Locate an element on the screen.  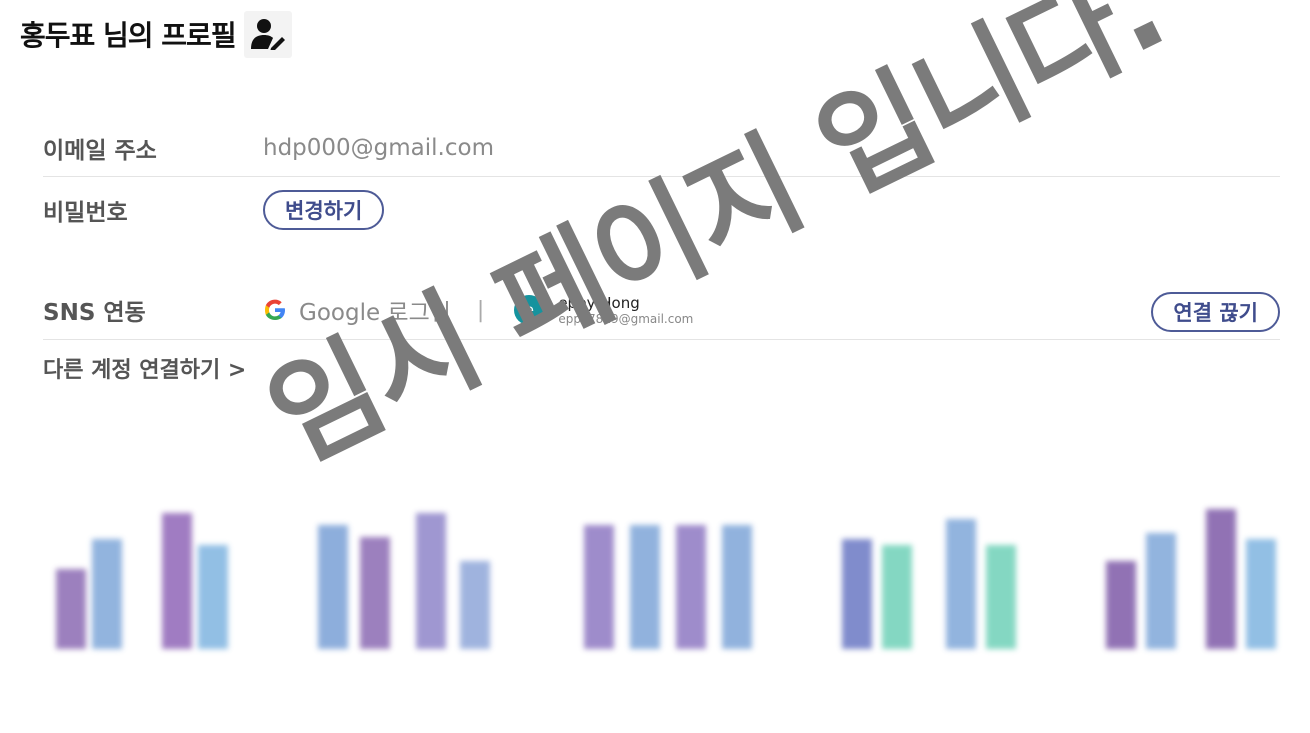
sns-provider: Google 로그인 is located at coordinates (357, 310).